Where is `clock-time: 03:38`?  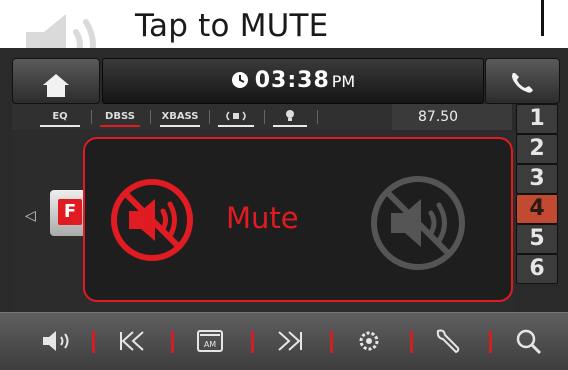
clock-time: 03:38 is located at coordinates (292, 80).